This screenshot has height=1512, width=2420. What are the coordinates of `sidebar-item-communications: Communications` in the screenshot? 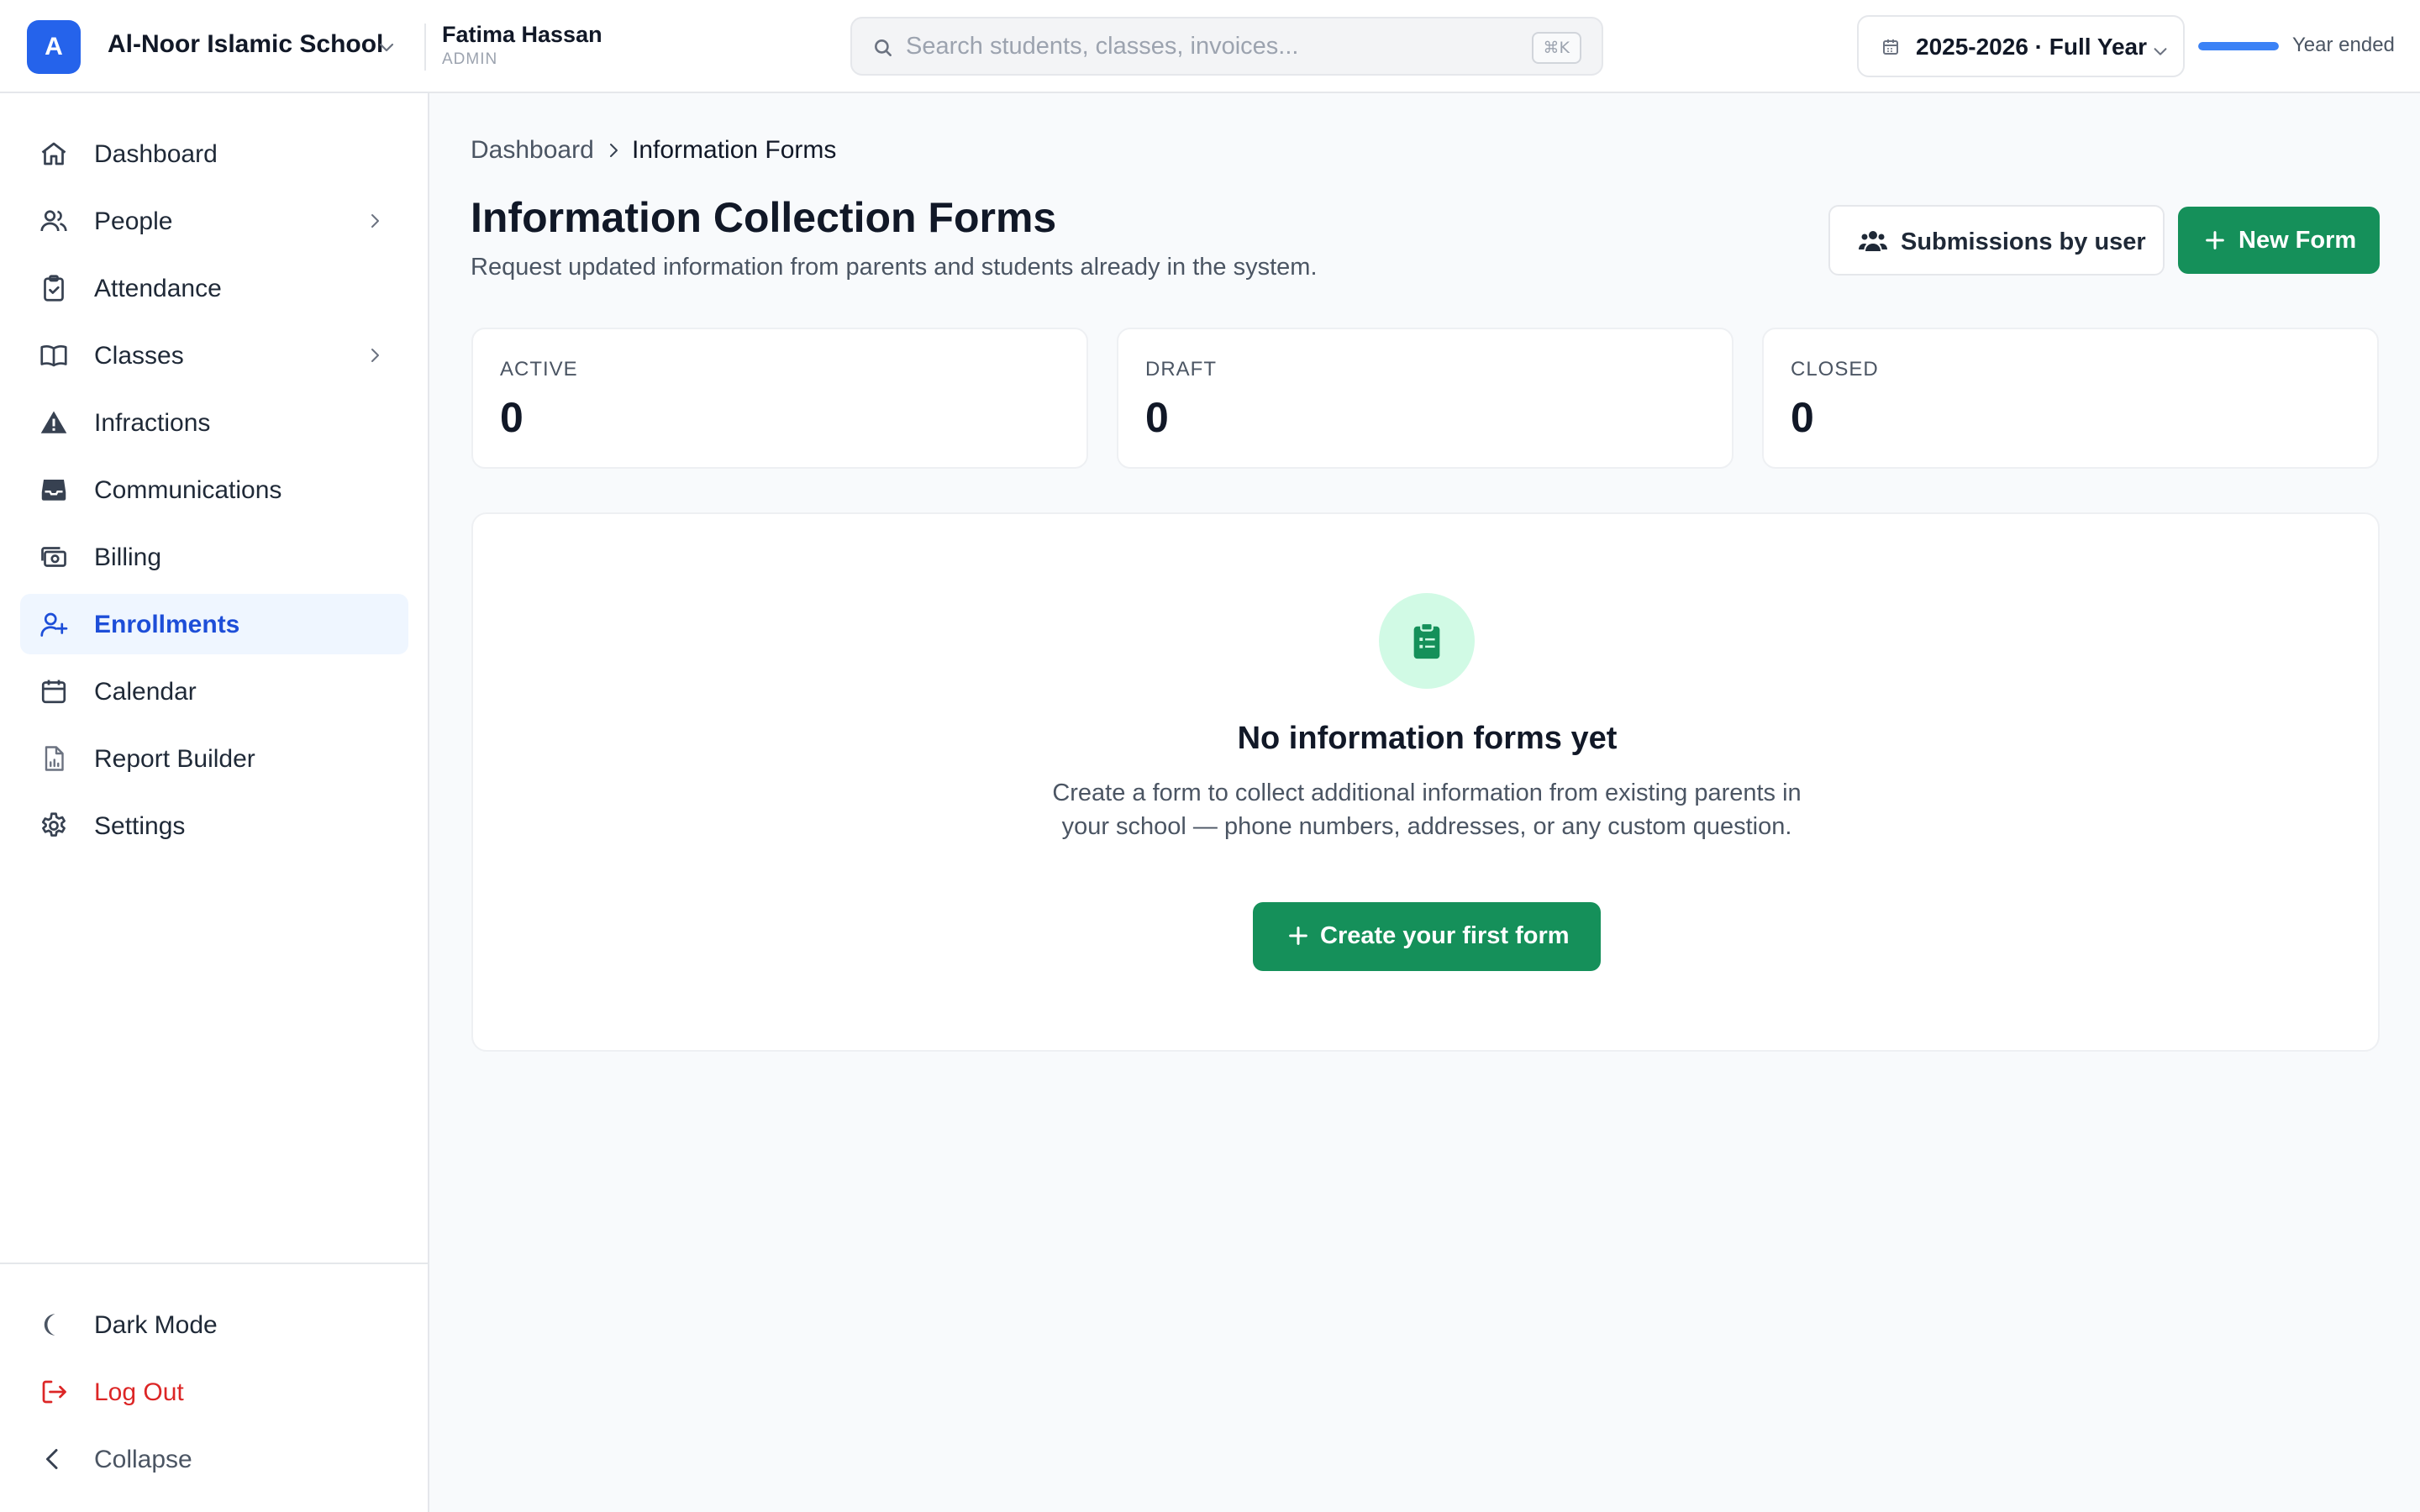 It's located at (214, 489).